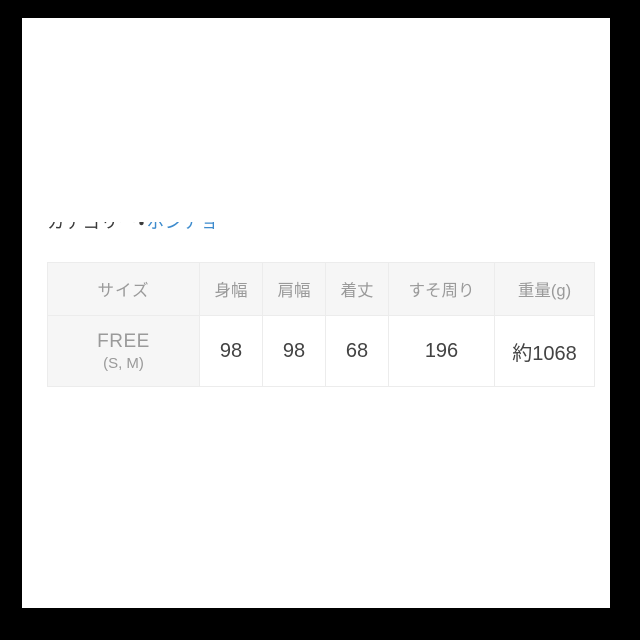 The height and width of the screenshot is (640, 640). What do you see at coordinates (544, 351) in the screenshot?
I see `cell-weight: 約1068` at bounding box center [544, 351].